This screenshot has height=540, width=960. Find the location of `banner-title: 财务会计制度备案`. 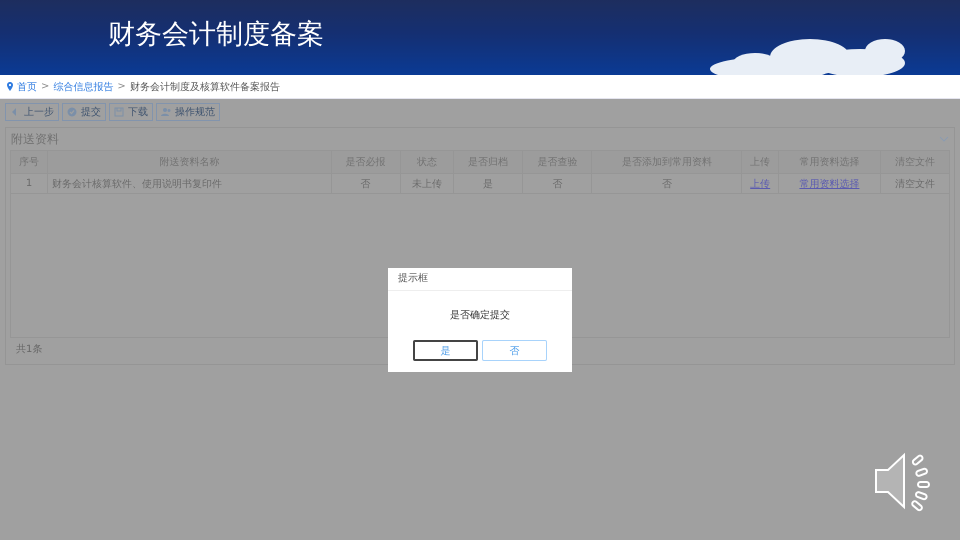

banner-title: 财务会计制度备案 is located at coordinates (216, 35).